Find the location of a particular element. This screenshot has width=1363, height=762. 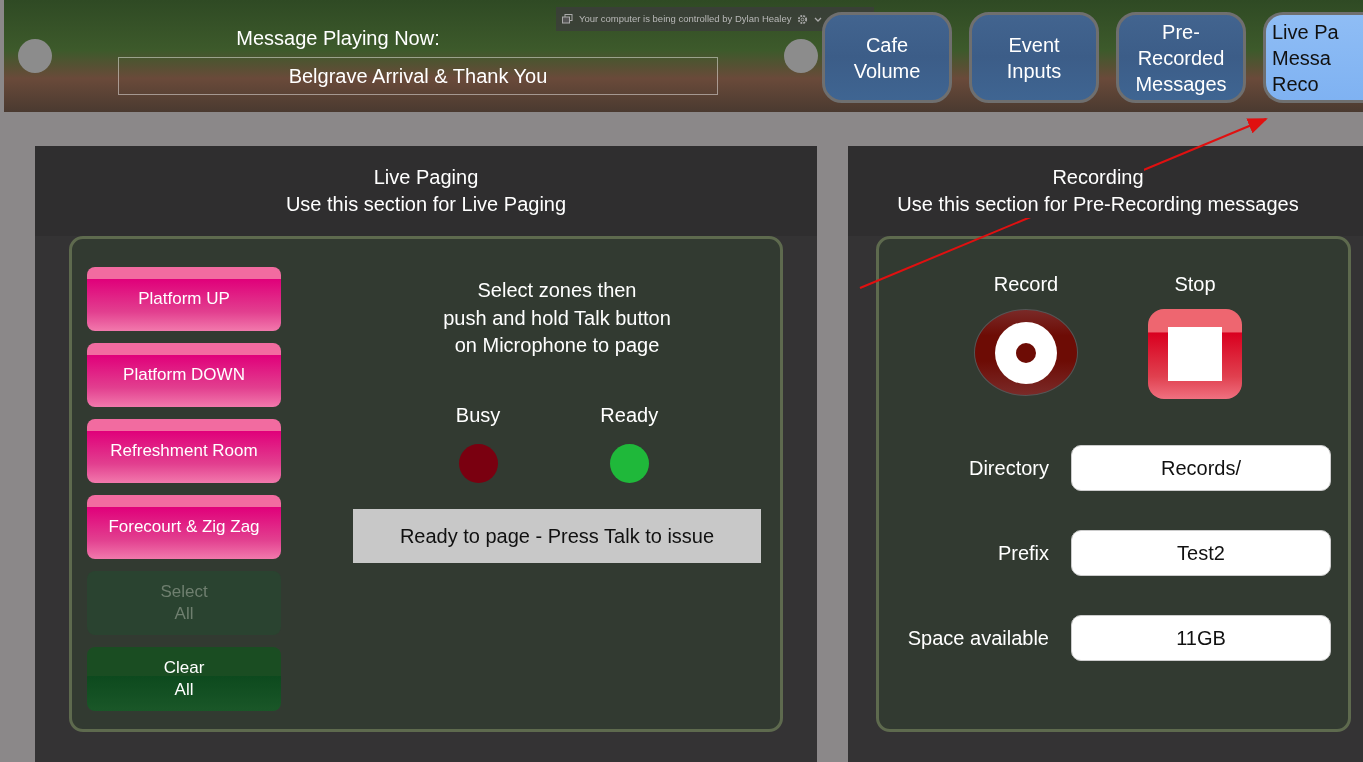

instructions-text: Select zones then push and hold Talk button on Microphone to page is located at coordinates (557, 318).